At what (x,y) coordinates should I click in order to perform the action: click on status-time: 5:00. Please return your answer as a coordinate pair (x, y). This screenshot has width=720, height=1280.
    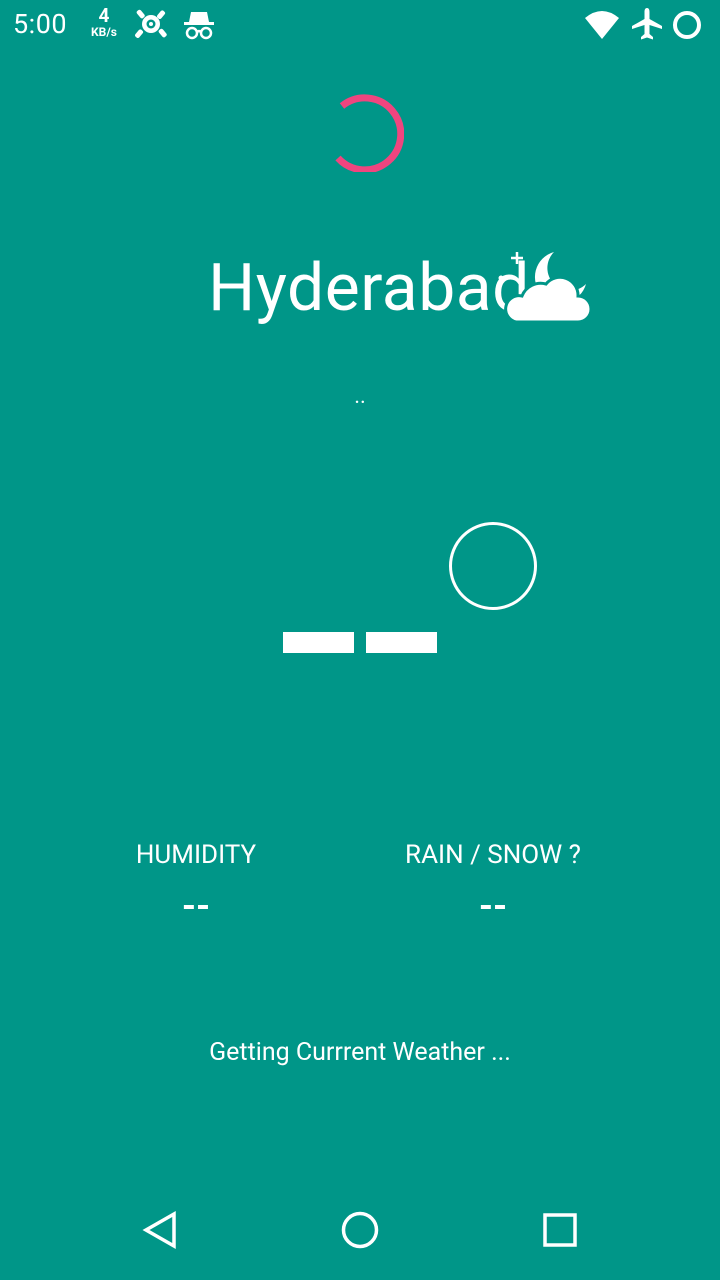
    Looking at the image, I should click on (40, 24).